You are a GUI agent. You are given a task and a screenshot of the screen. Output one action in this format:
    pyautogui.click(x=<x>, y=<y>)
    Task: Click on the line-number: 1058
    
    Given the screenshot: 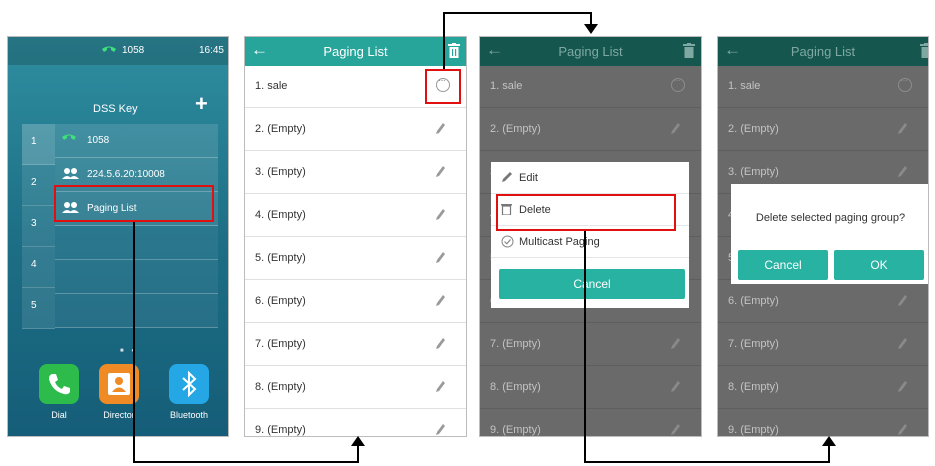 What is the action you would take?
    pyautogui.click(x=133, y=50)
    